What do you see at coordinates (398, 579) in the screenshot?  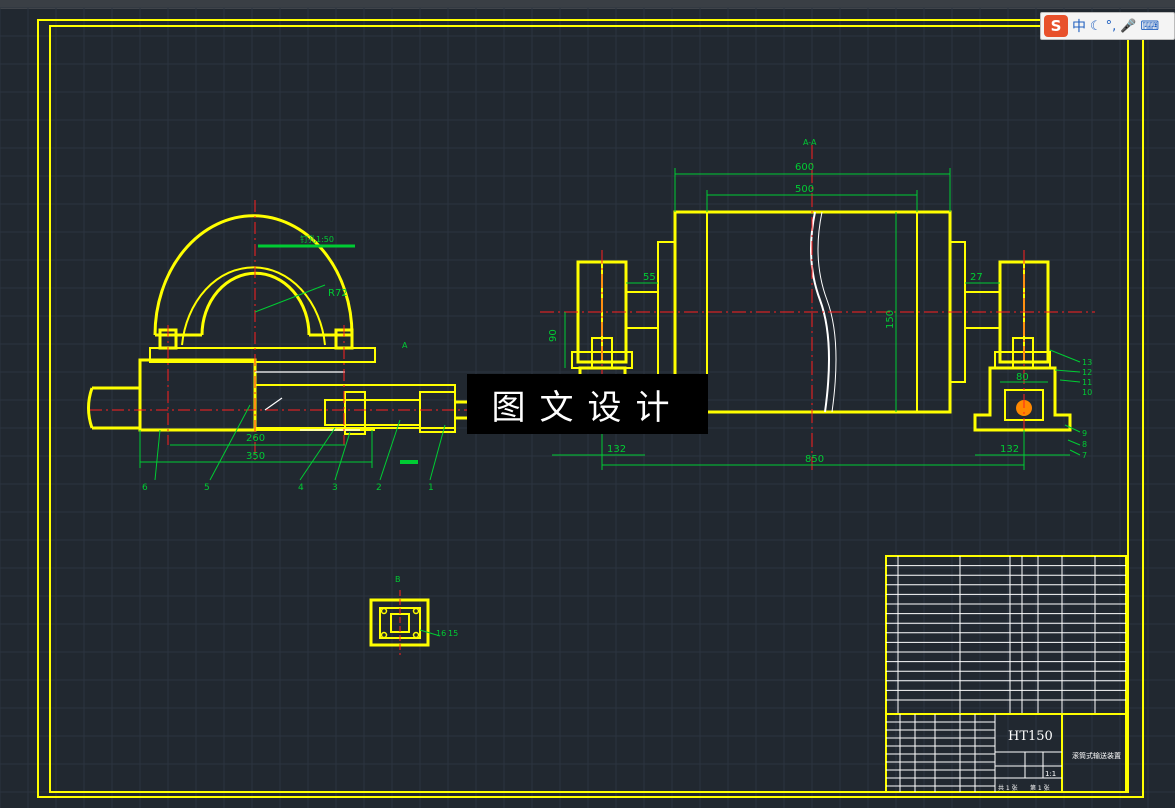 I see `detail-label: B` at bounding box center [398, 579].